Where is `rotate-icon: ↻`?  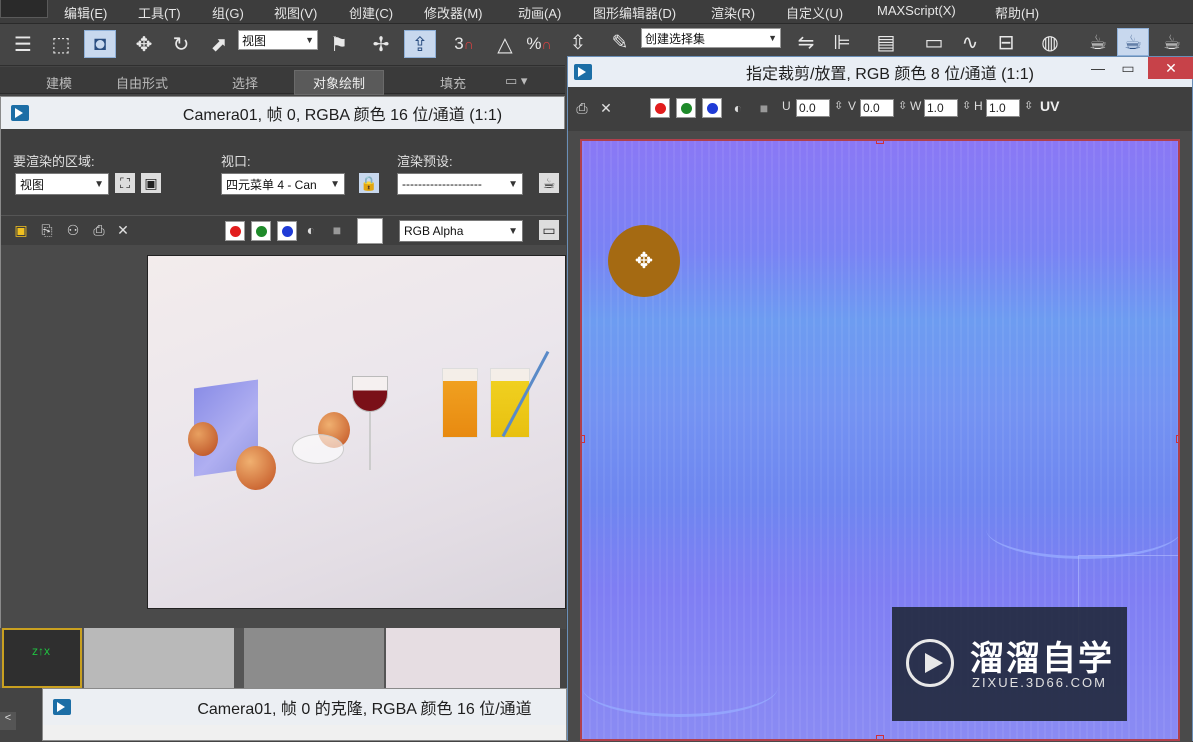 rotate-icon: ↻ is located at coordinates (181, 44).